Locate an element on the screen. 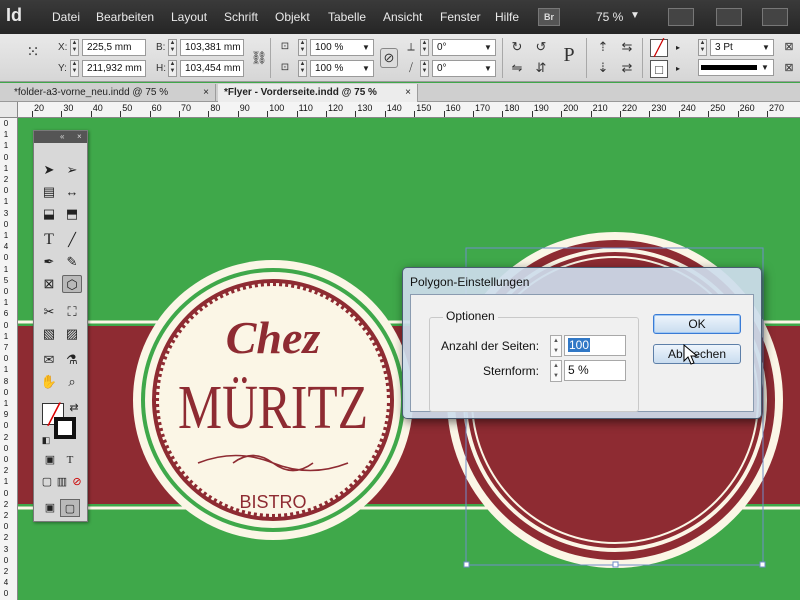  width-field: 103,381 mm is located at coordinates (212, 47).